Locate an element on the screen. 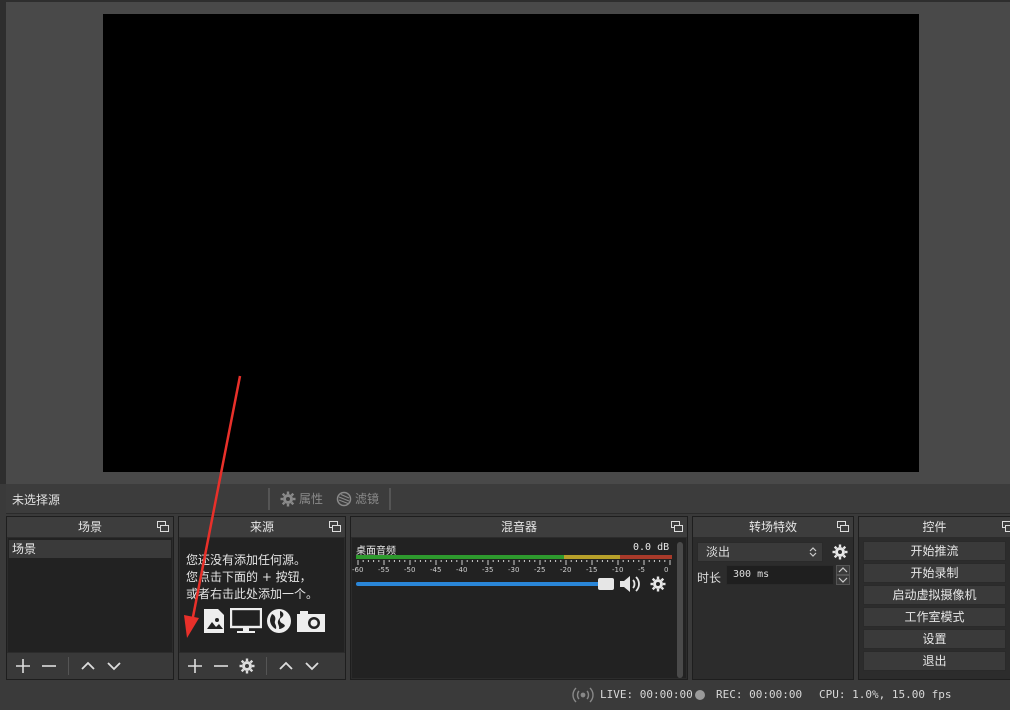 The height and width of the screenshot is (710, 1010). meter-scale-label: -55 is located at coordinates (384, 570).